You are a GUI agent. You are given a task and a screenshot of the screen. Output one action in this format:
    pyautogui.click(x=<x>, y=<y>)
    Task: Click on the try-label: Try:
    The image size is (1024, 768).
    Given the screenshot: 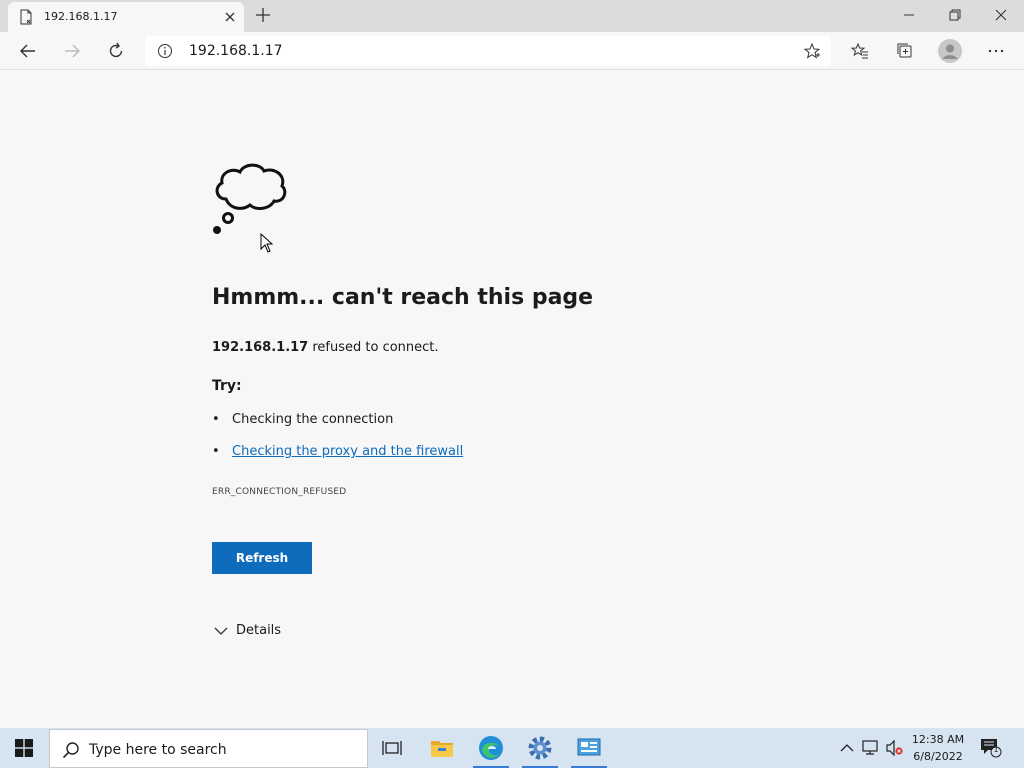 What is the action you would take?
    pyautogui.click(x=227, y=386)
    